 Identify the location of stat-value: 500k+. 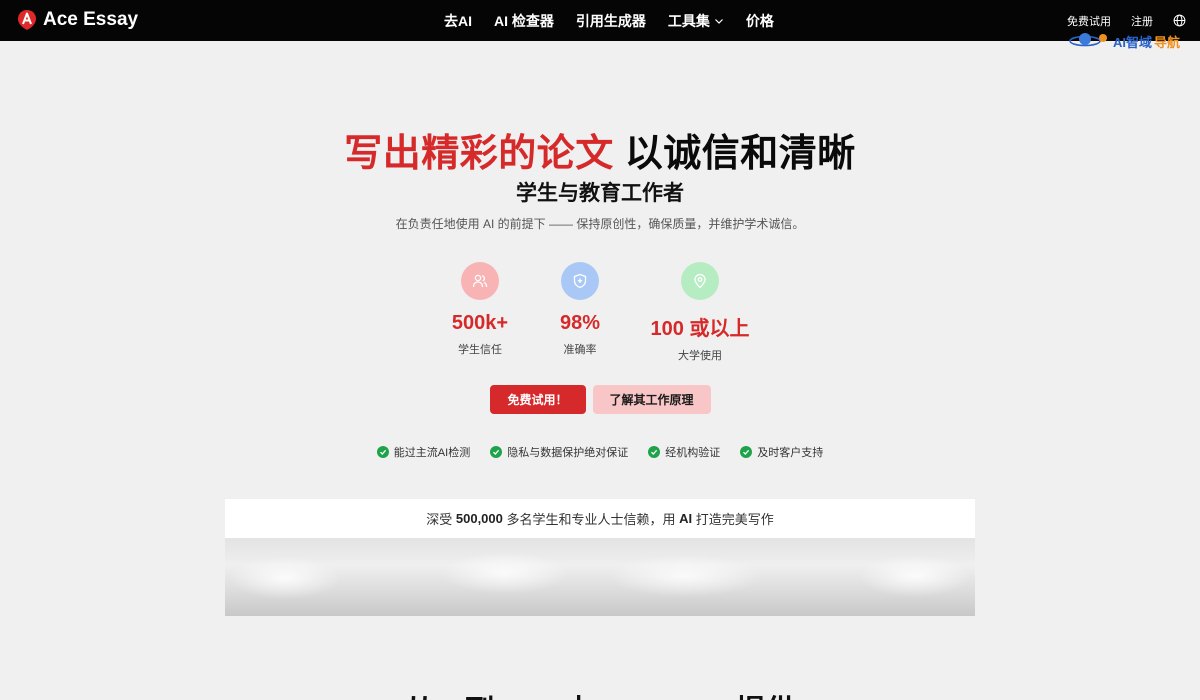
(480, 323).